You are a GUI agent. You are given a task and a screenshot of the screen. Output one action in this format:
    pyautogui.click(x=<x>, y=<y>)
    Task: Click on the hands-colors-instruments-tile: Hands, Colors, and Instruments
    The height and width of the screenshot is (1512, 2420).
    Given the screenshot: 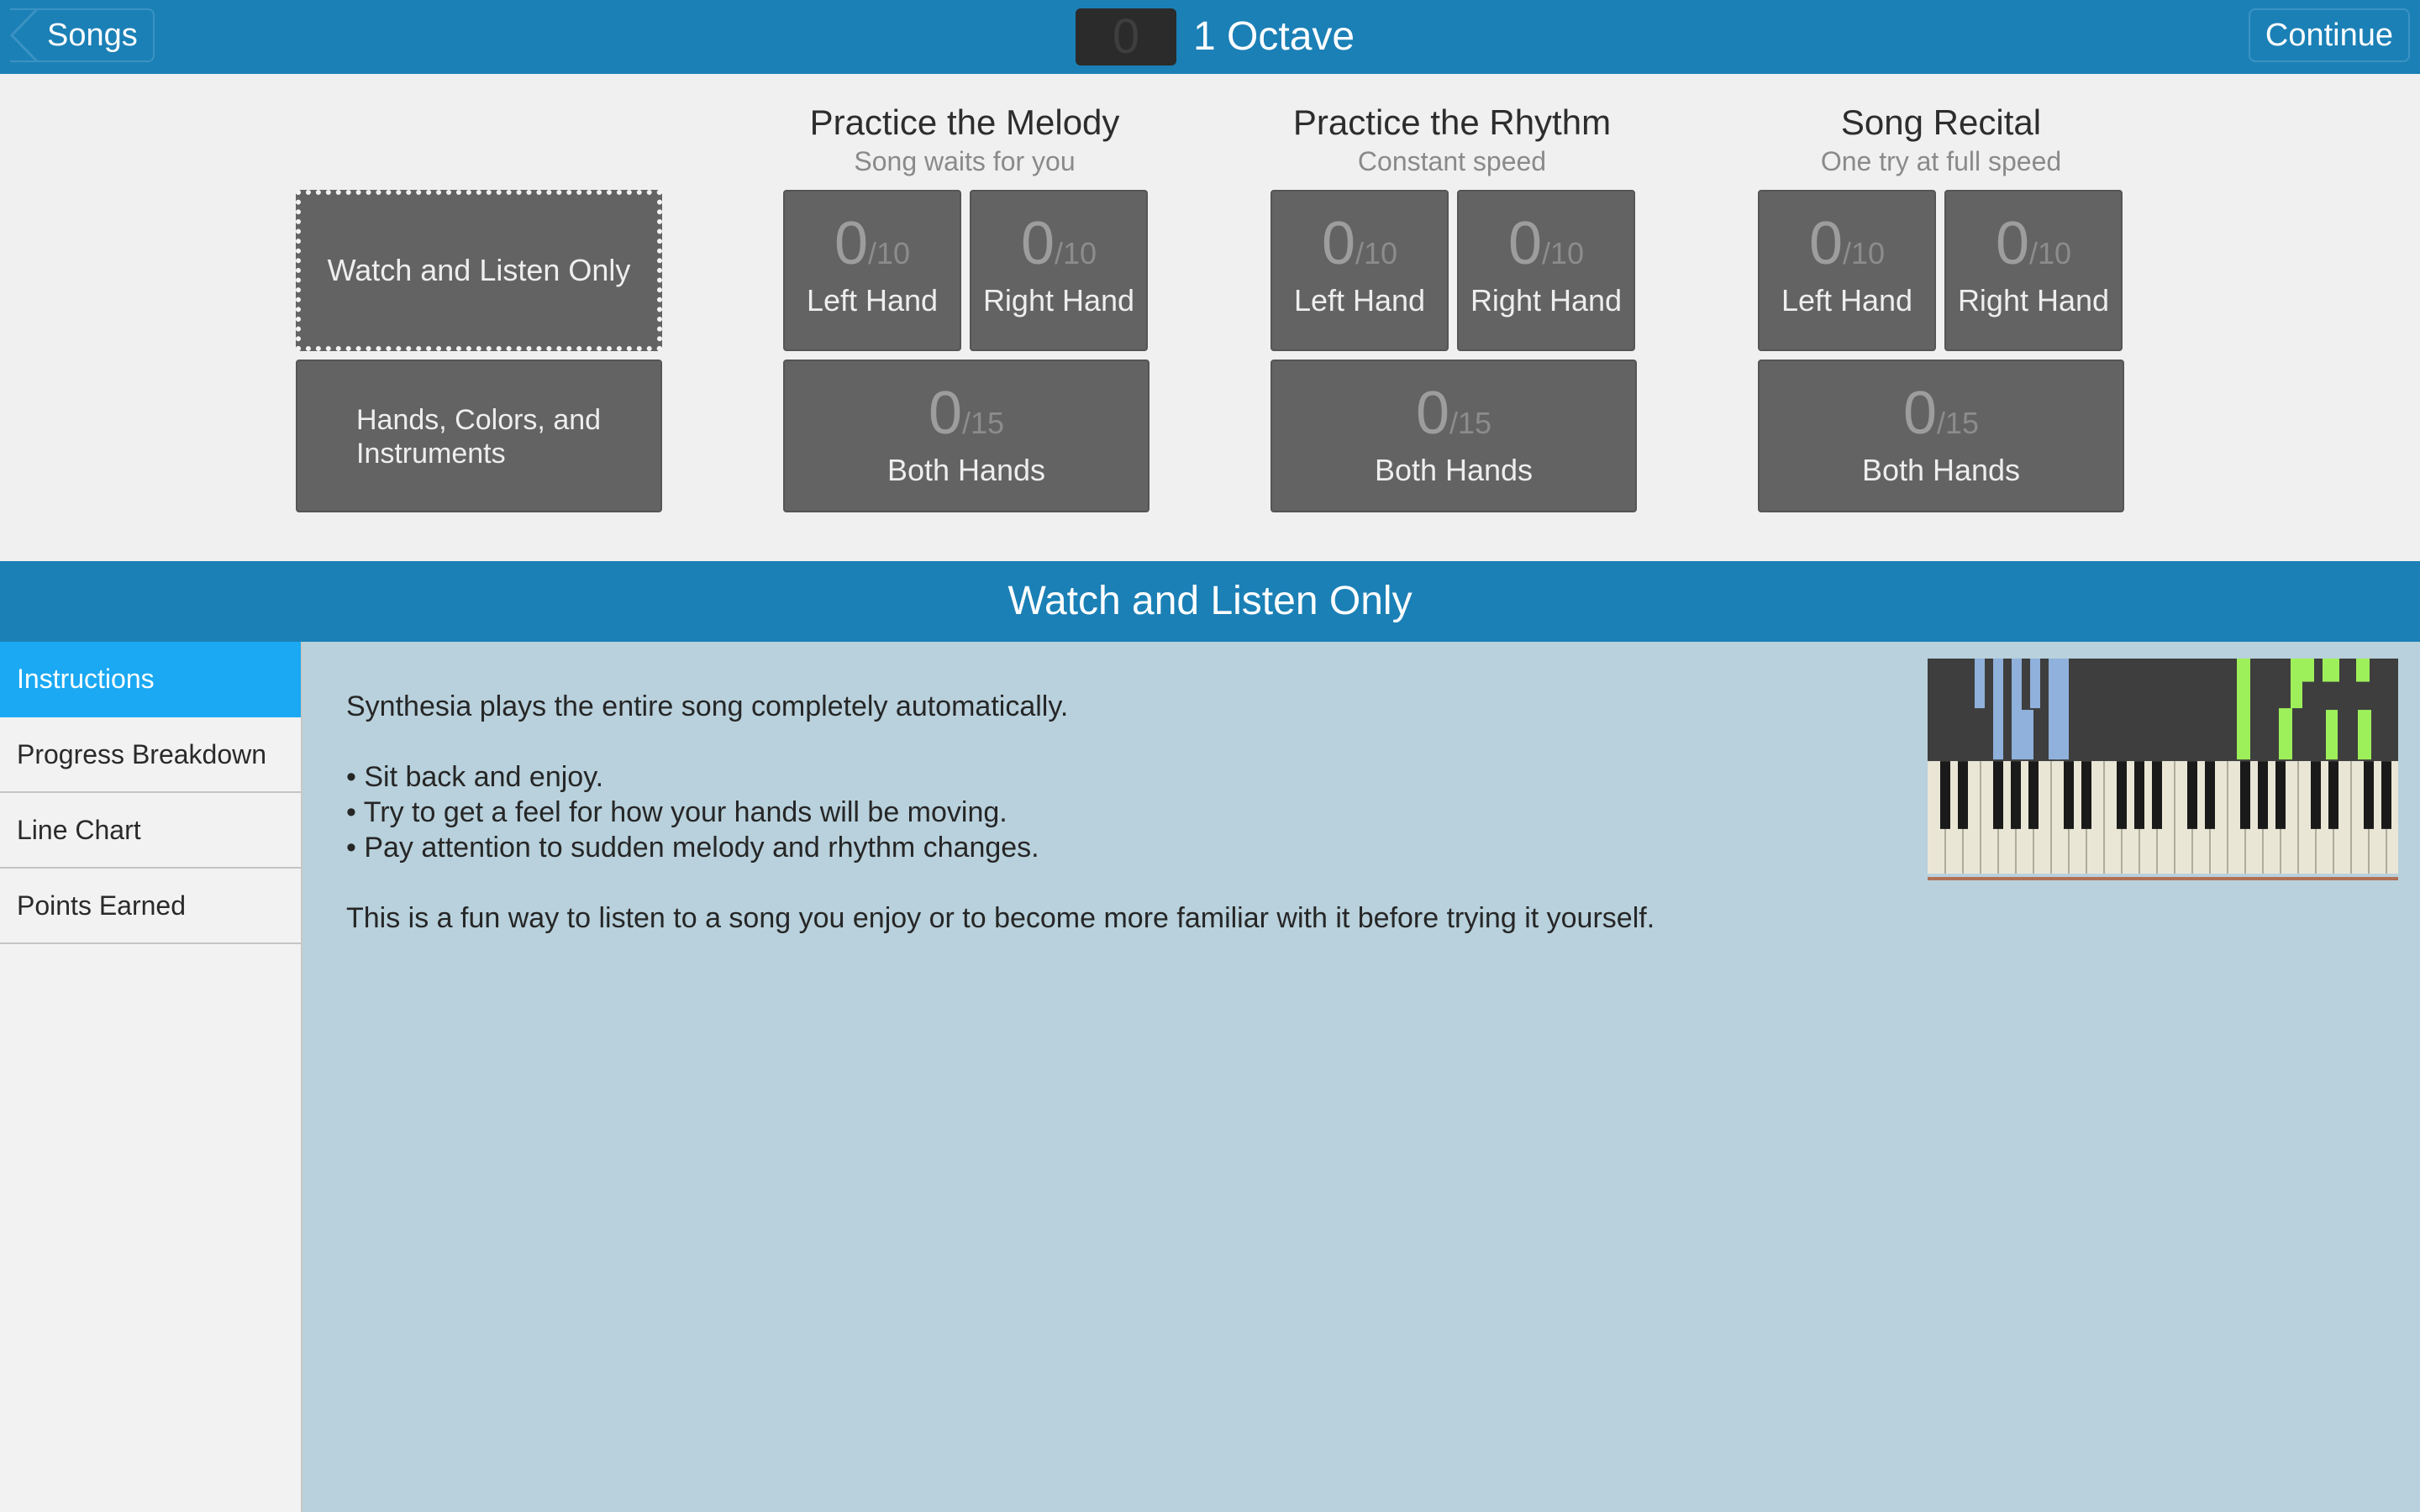 What is the action you would take?
    pyautogui.click(x=479, y=436)
    